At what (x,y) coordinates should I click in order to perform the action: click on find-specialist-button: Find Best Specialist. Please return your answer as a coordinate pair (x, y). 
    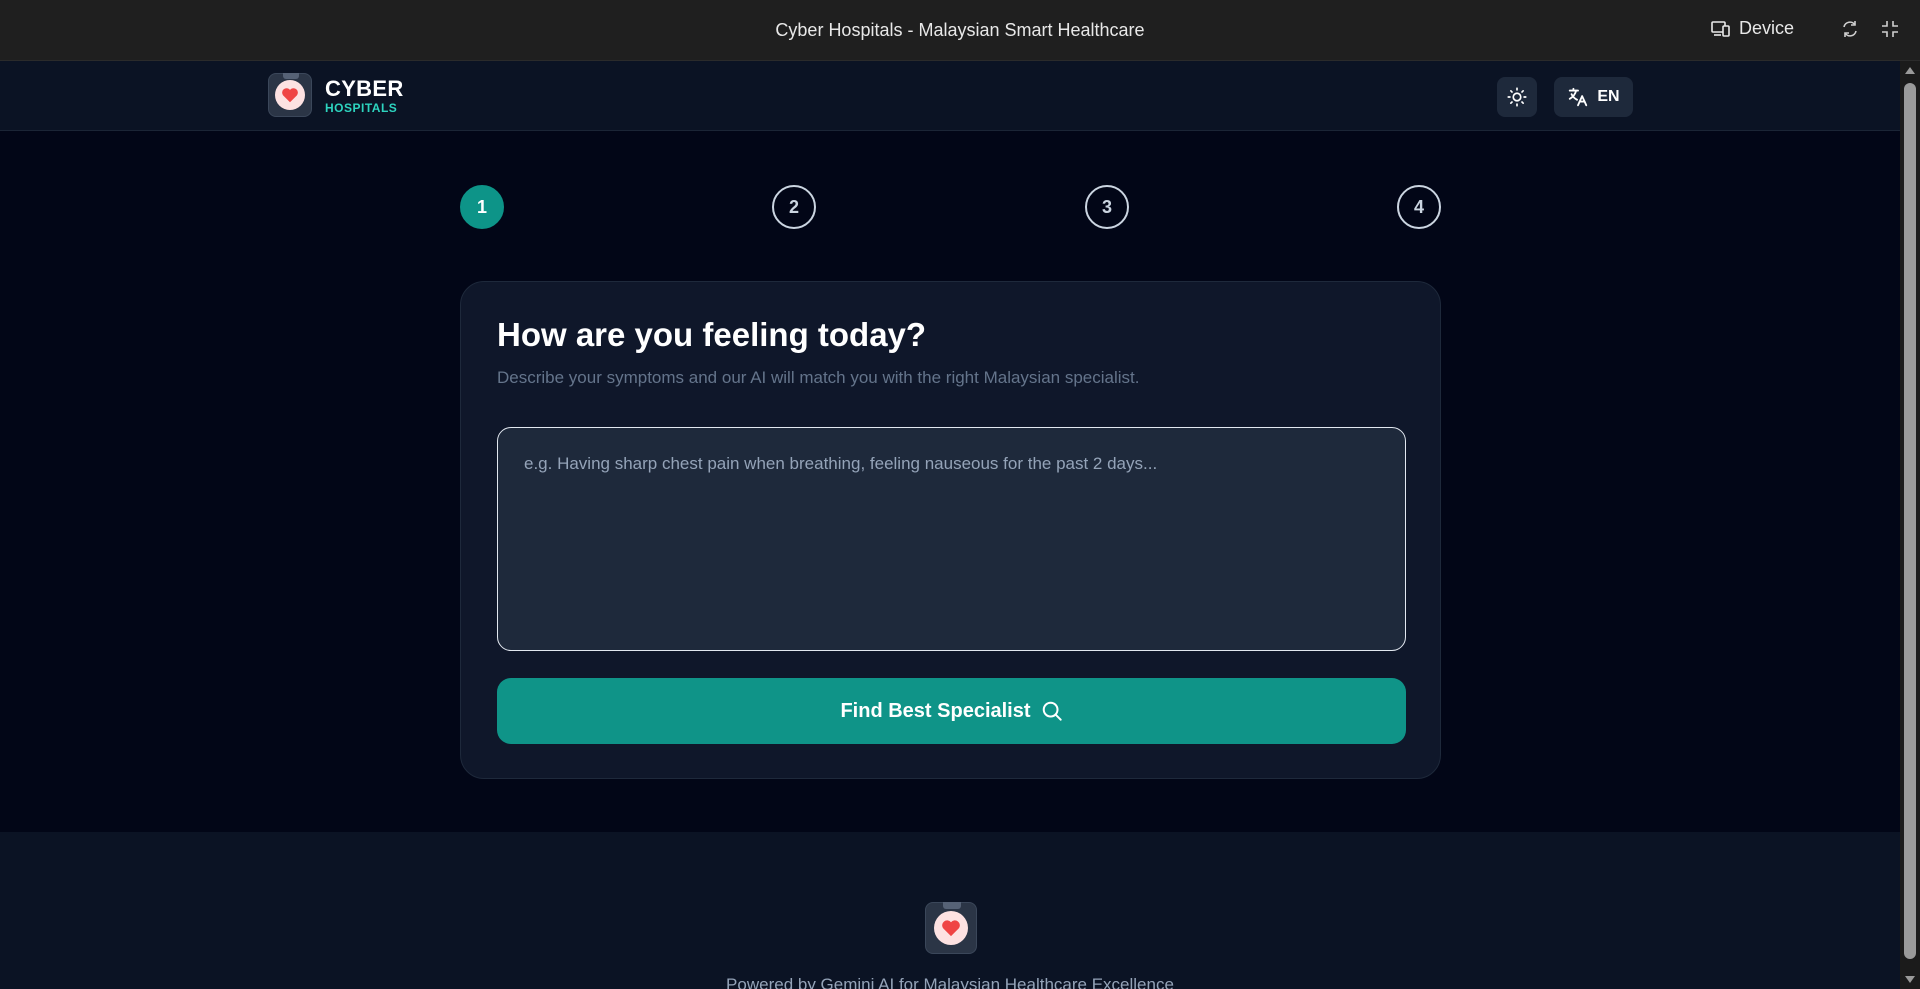
    Looking at the image, I should click on (951, 711).